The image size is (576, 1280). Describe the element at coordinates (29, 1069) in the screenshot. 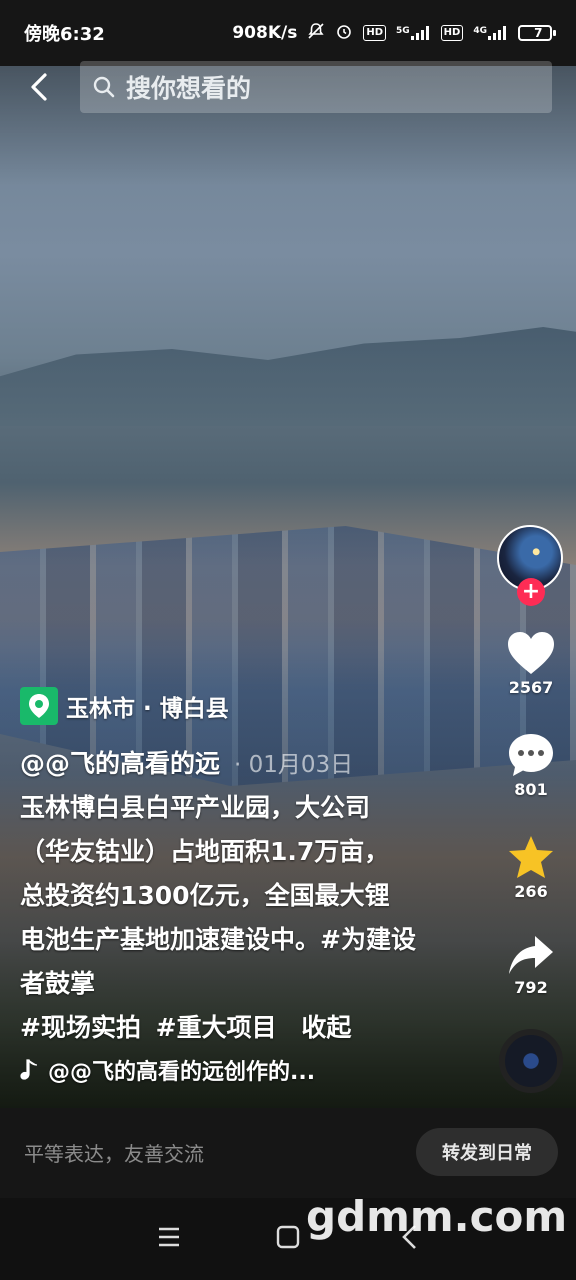

I see `music-note-icon` at that location.